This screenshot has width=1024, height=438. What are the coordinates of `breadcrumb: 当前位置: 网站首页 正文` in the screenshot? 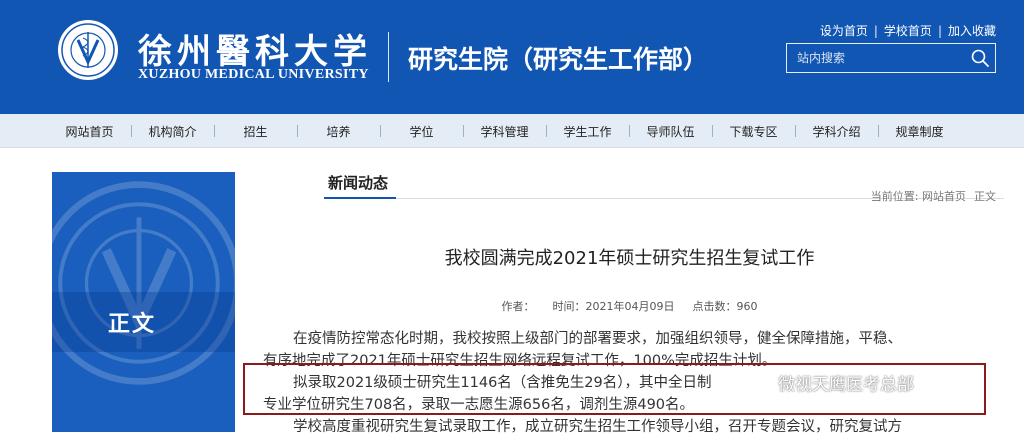 It's located at (933, 196).